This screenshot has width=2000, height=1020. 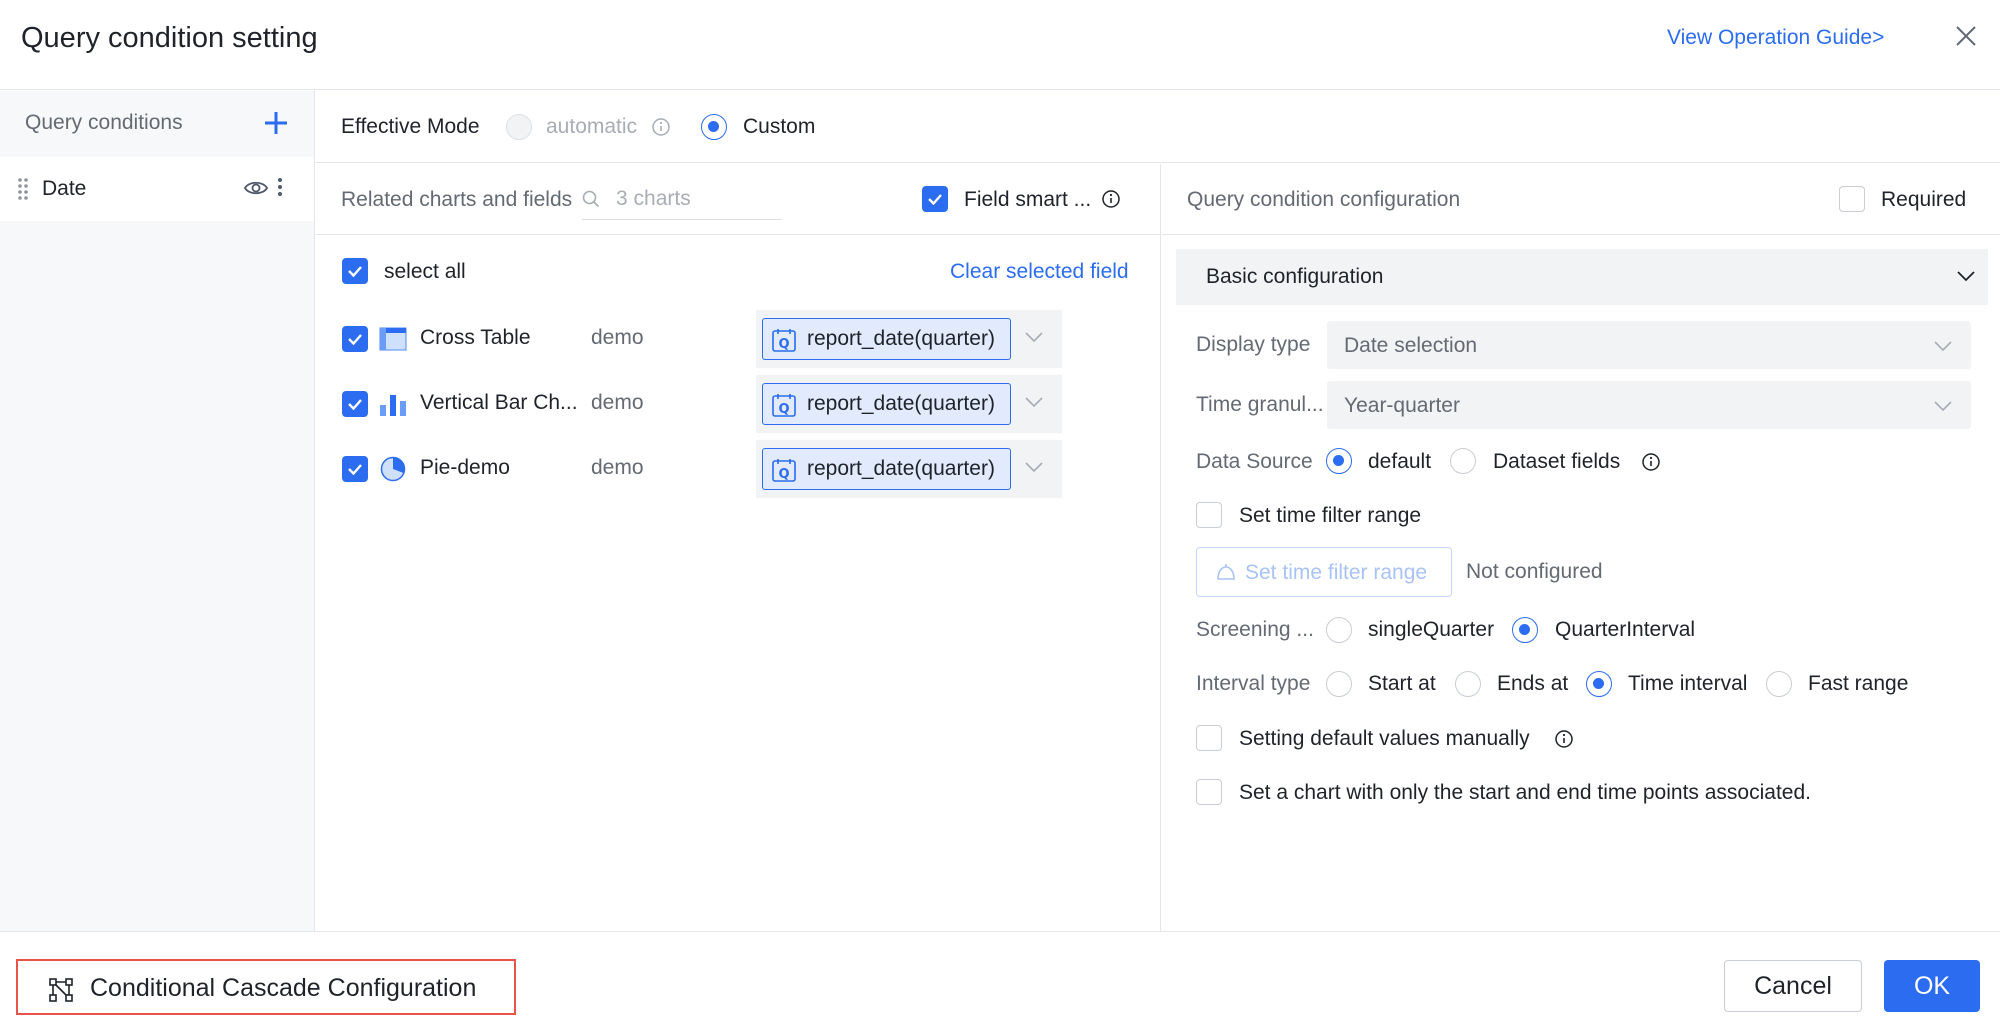 What do you see at coordinates (1324, 572) in the screenshot?
I see `set-time-filter-range-button: Set time filter range` at bounding box center [1324, 572].